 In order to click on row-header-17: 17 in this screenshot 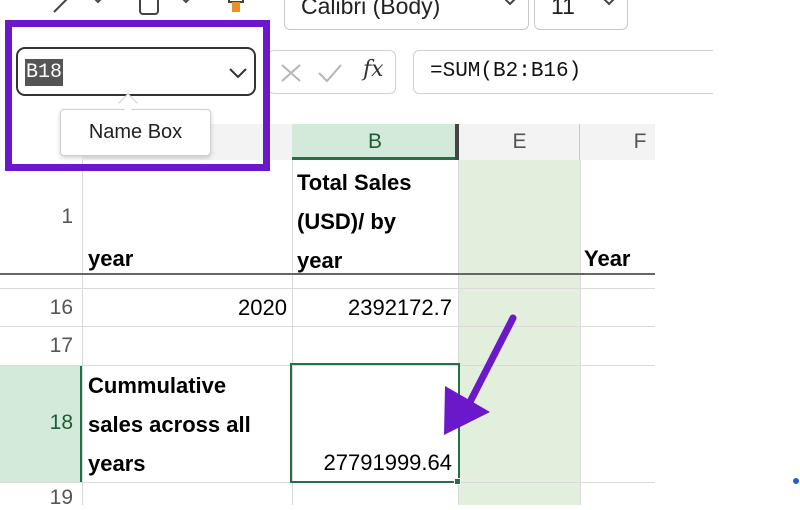, I will do `click(41, 346)`.